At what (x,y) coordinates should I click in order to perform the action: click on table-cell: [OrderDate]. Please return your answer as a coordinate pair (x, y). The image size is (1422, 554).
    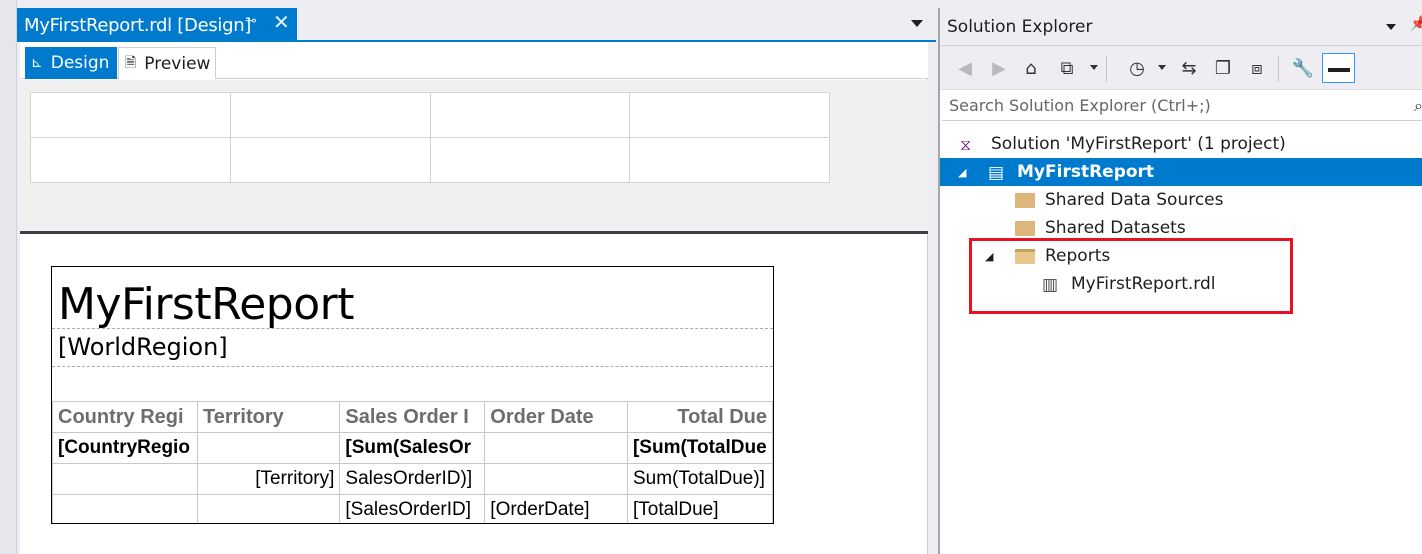
    Looking at the image, I should click on (556, 508).